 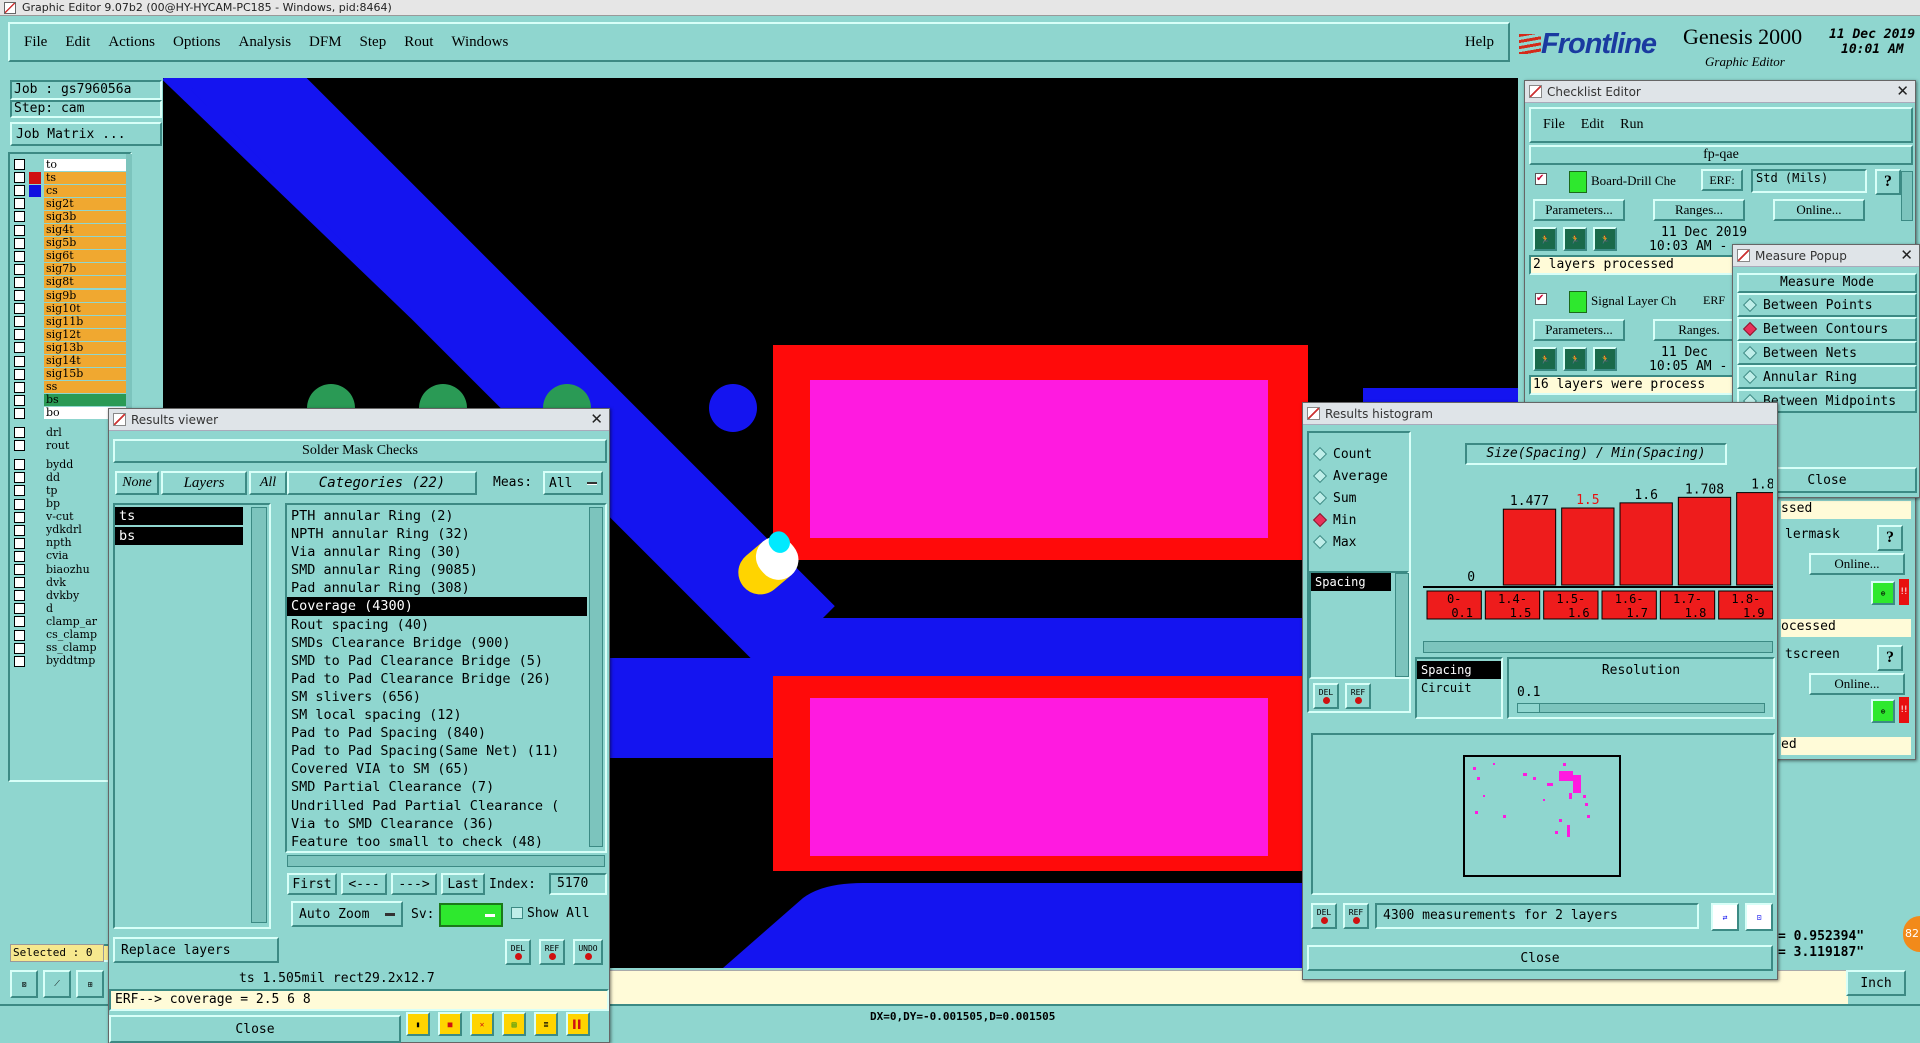 I want to click on layer-row: dvkby, so click(x=64, y=595).